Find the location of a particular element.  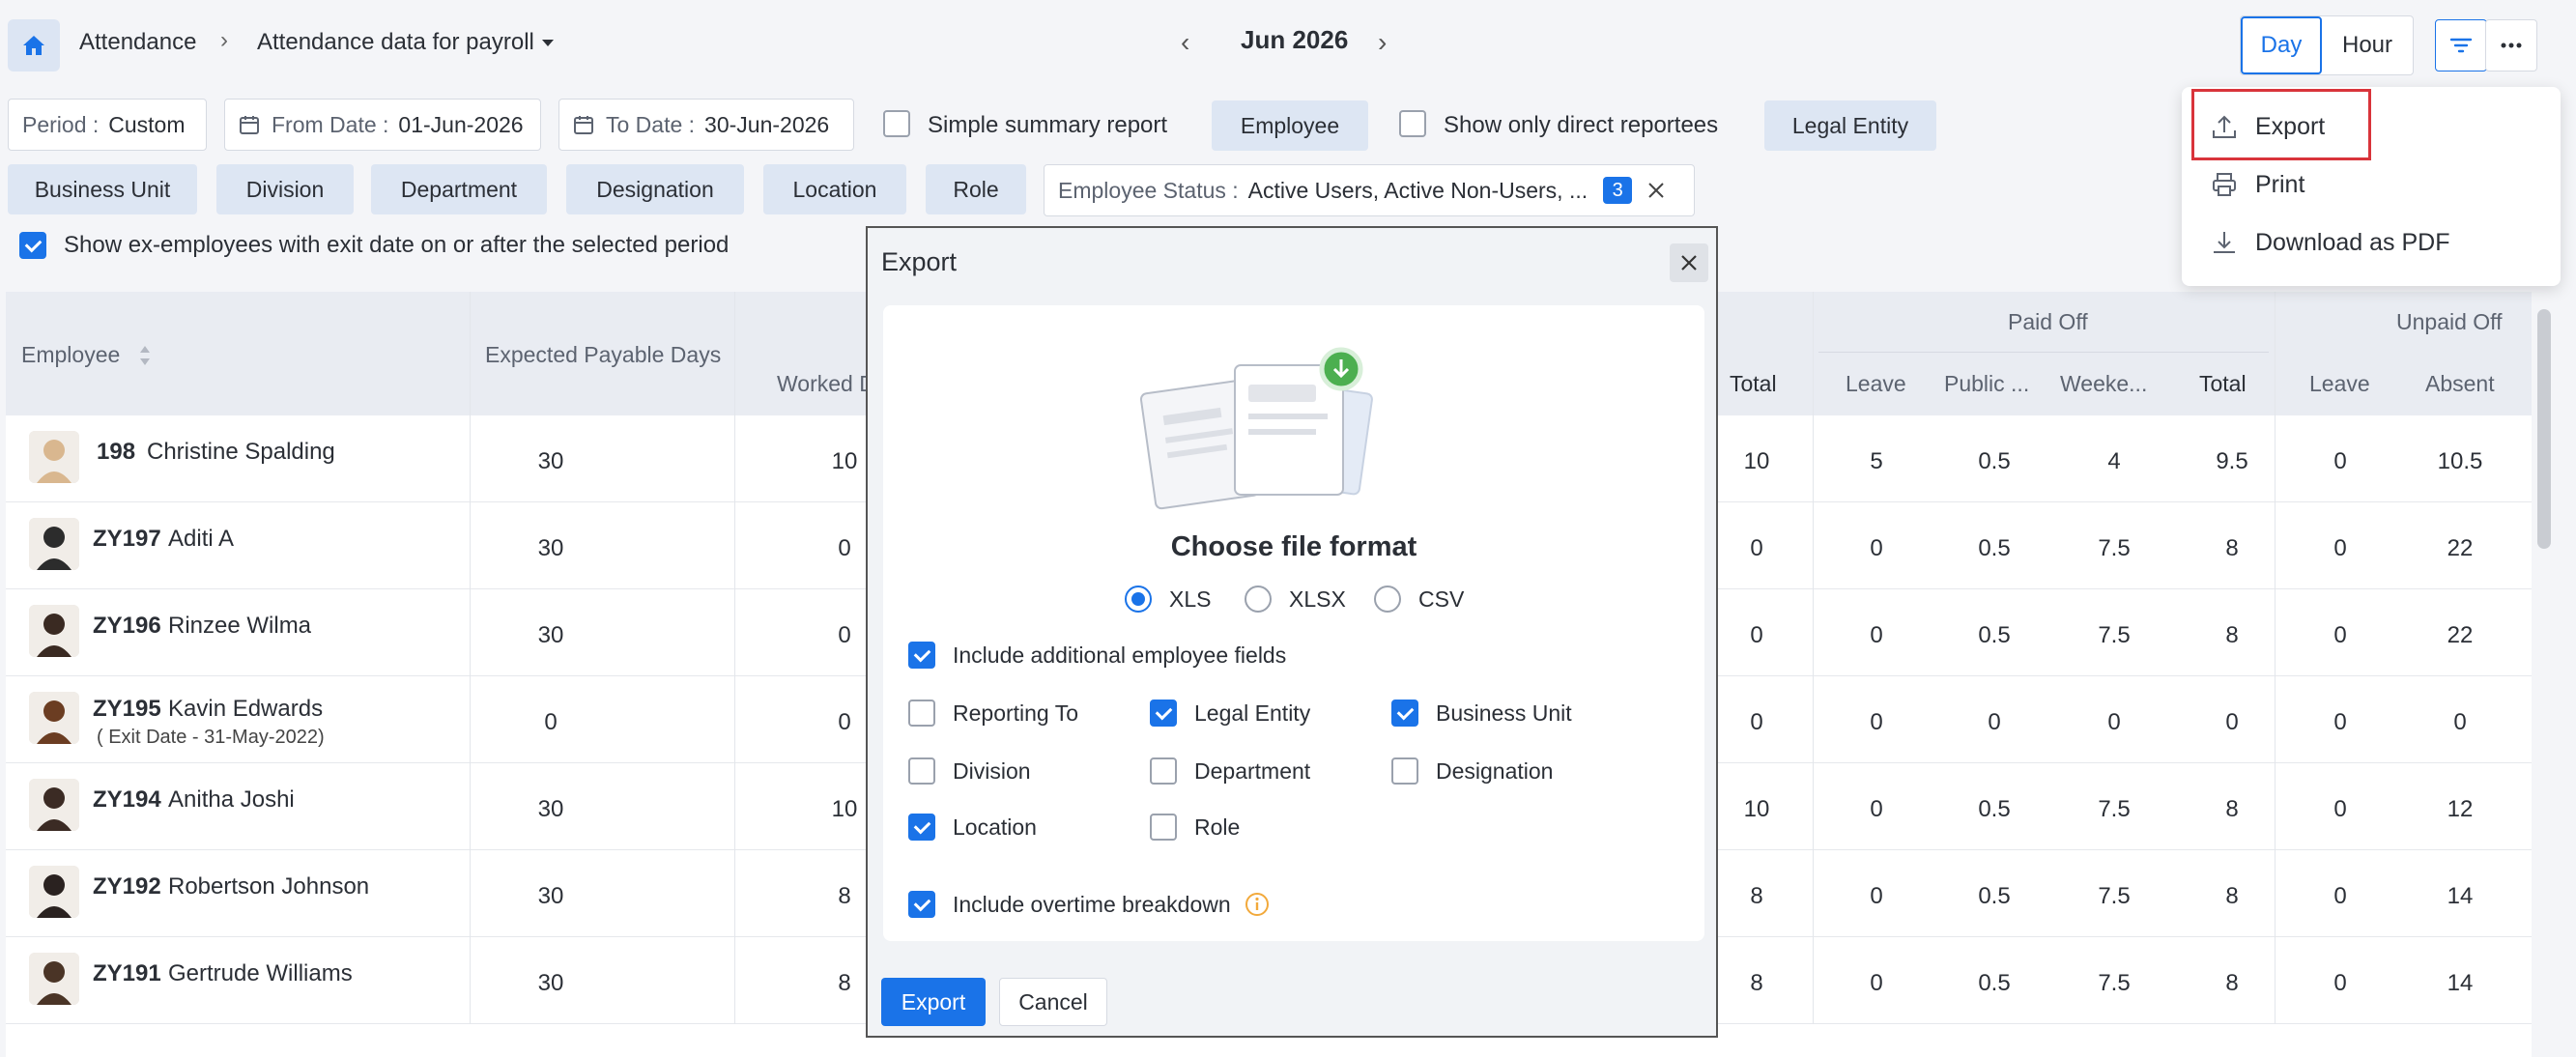

role-filter-chip: Role is located at coordinates (976, 189).